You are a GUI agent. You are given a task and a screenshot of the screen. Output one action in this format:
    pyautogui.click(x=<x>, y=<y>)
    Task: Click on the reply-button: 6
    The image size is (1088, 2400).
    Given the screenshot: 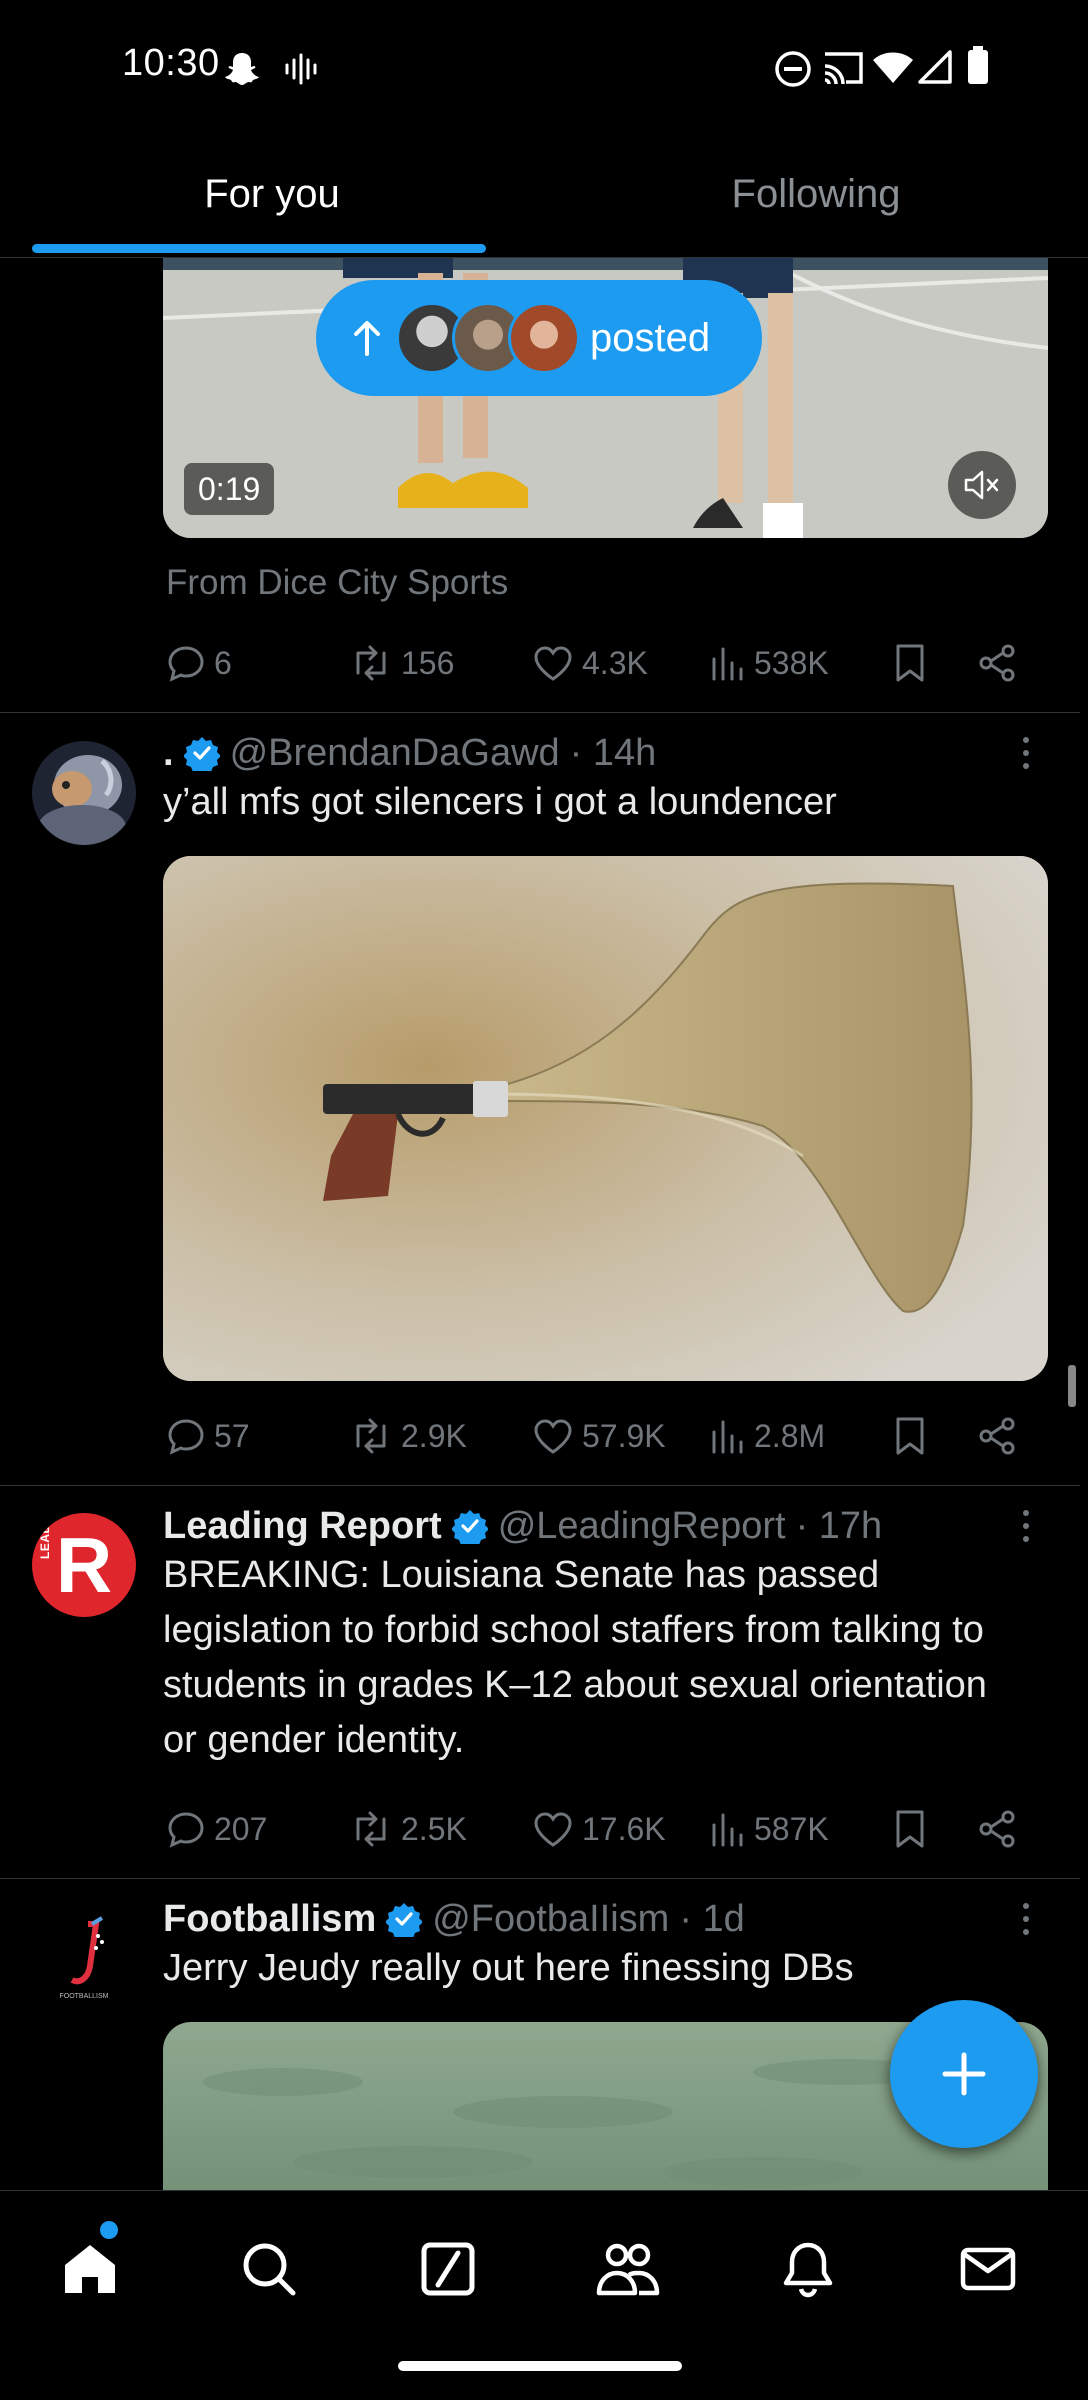 What is the action you would take?
    pyautogui.click(x=199, y=663)
    